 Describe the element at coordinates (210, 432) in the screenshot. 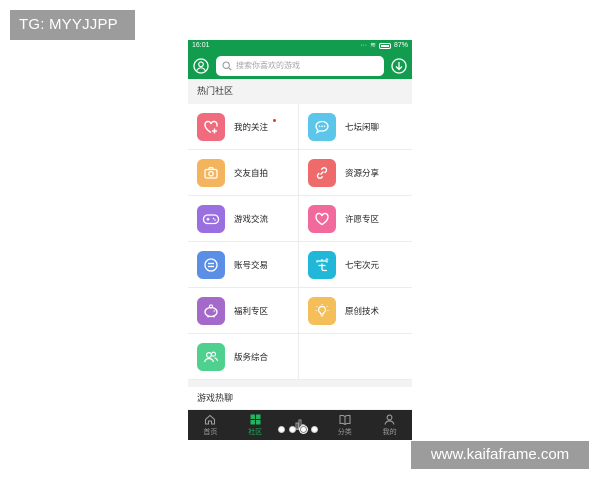

I see `tab-label: 首页` at that location.